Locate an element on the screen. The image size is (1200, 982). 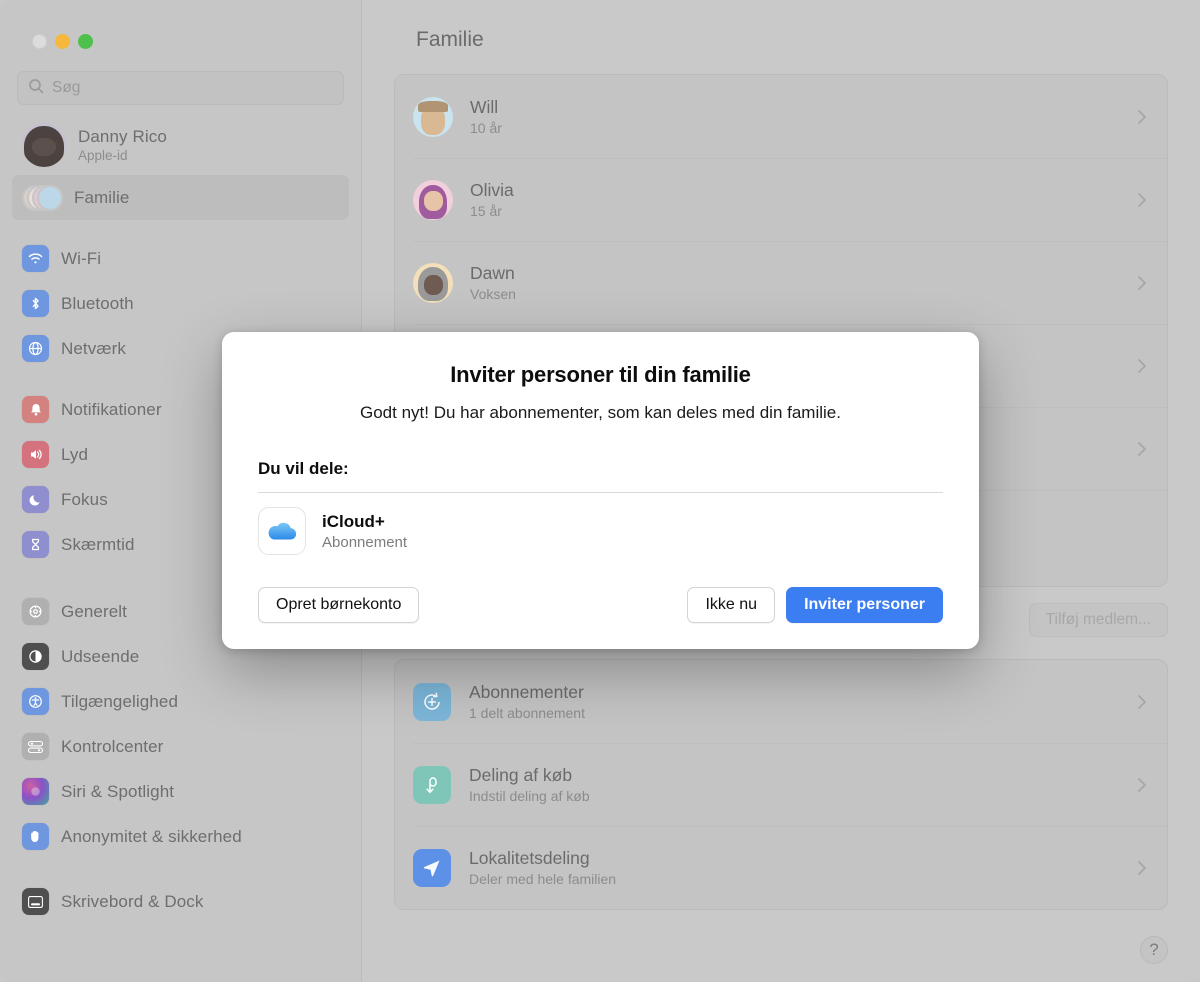
not-now-button: Ikke nu is located at coordinates (731, 605).